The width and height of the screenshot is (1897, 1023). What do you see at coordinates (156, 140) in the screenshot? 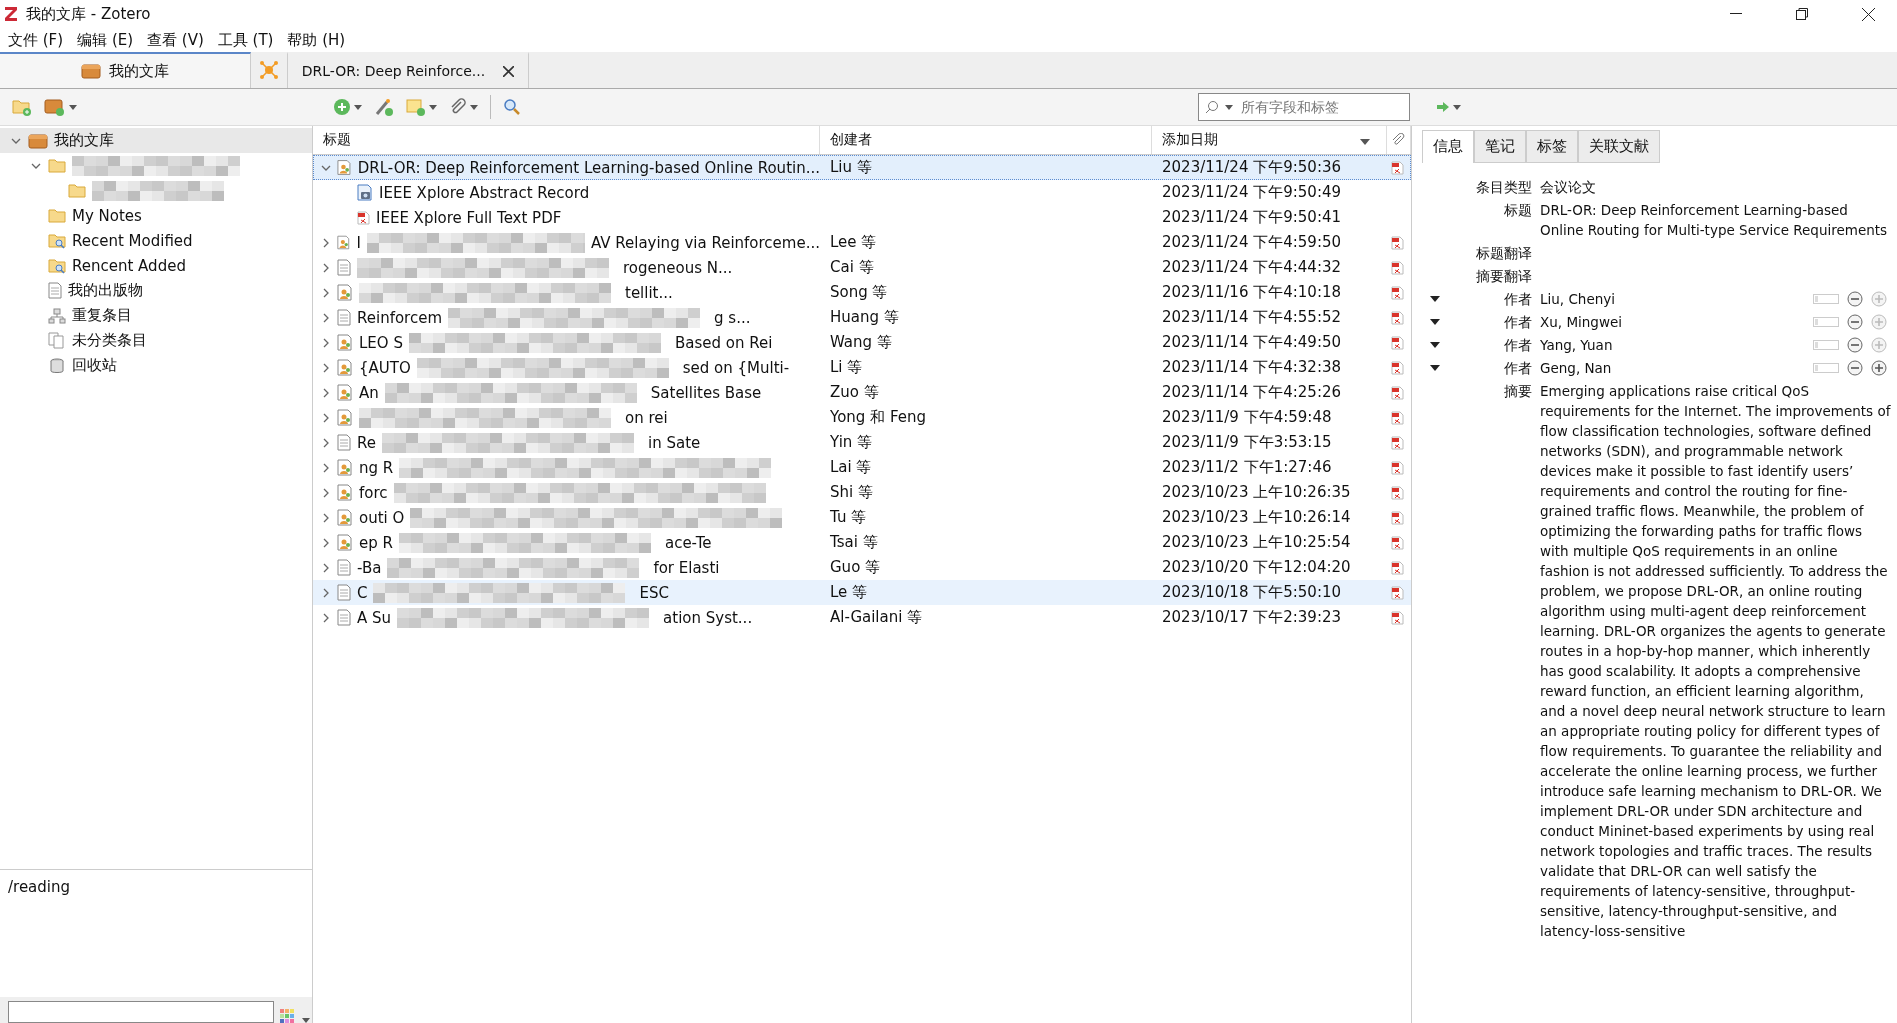
I see `library-row: 我的文库` at bounding box center [156, 140].